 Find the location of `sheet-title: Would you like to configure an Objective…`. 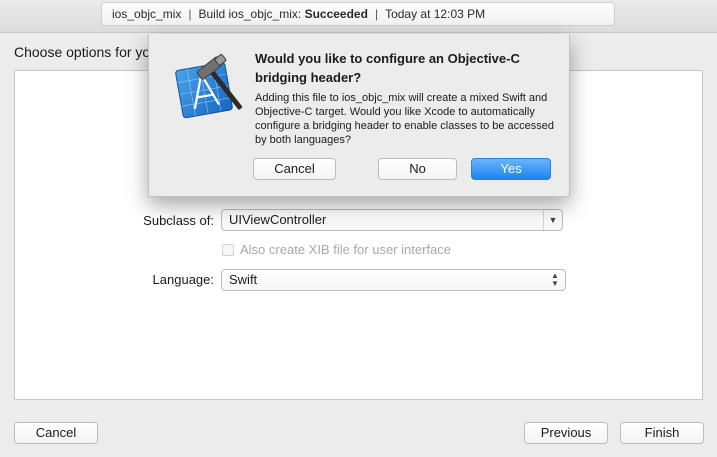

sheet-title: Would you like to configure an Objective… is located at coordinates (387, 68).